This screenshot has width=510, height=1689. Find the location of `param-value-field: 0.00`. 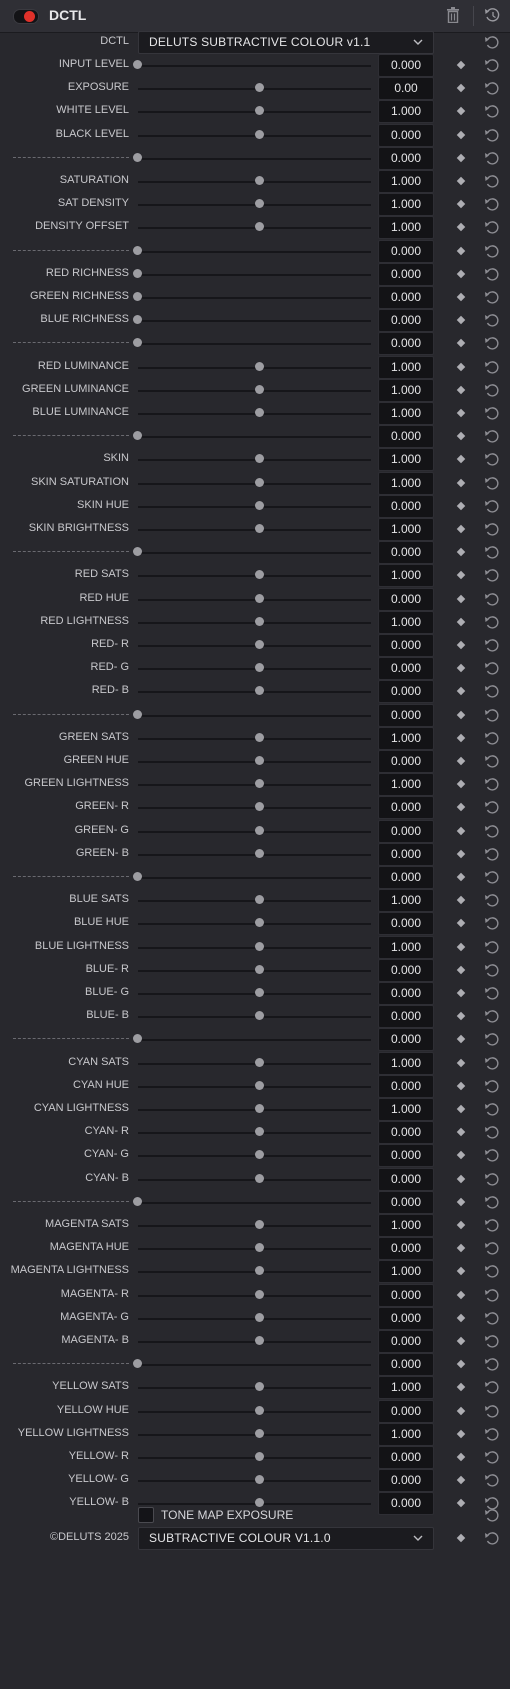

param-value-field: 0.00 is located at coordinates (406, 89).